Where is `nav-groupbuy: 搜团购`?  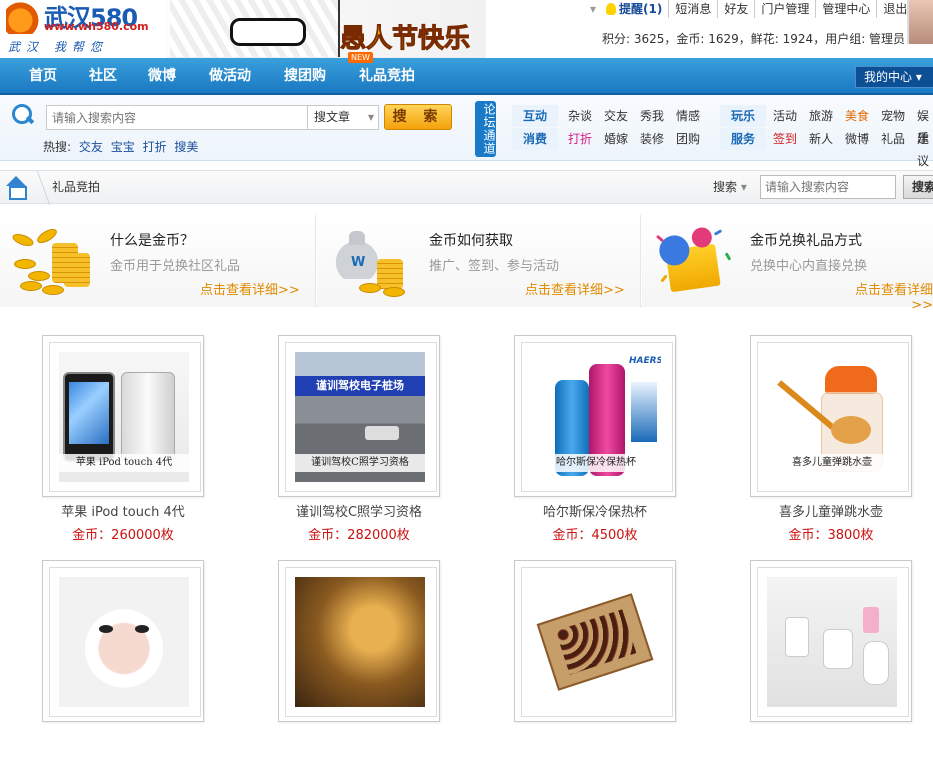
nav-groupbuy: 搜团购 is located at coordinates (305, 76).